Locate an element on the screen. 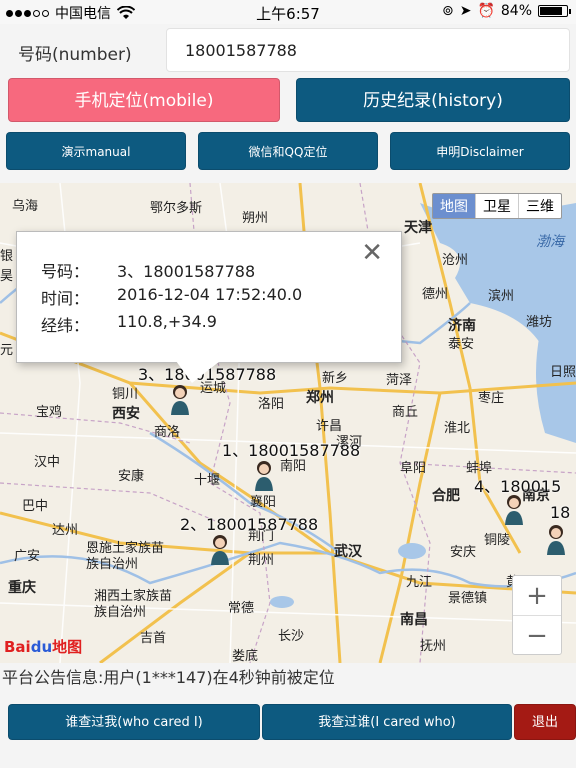 The image size is (576, 768). history-button: 历史纪录(history) is located at coordinates (433, 100).